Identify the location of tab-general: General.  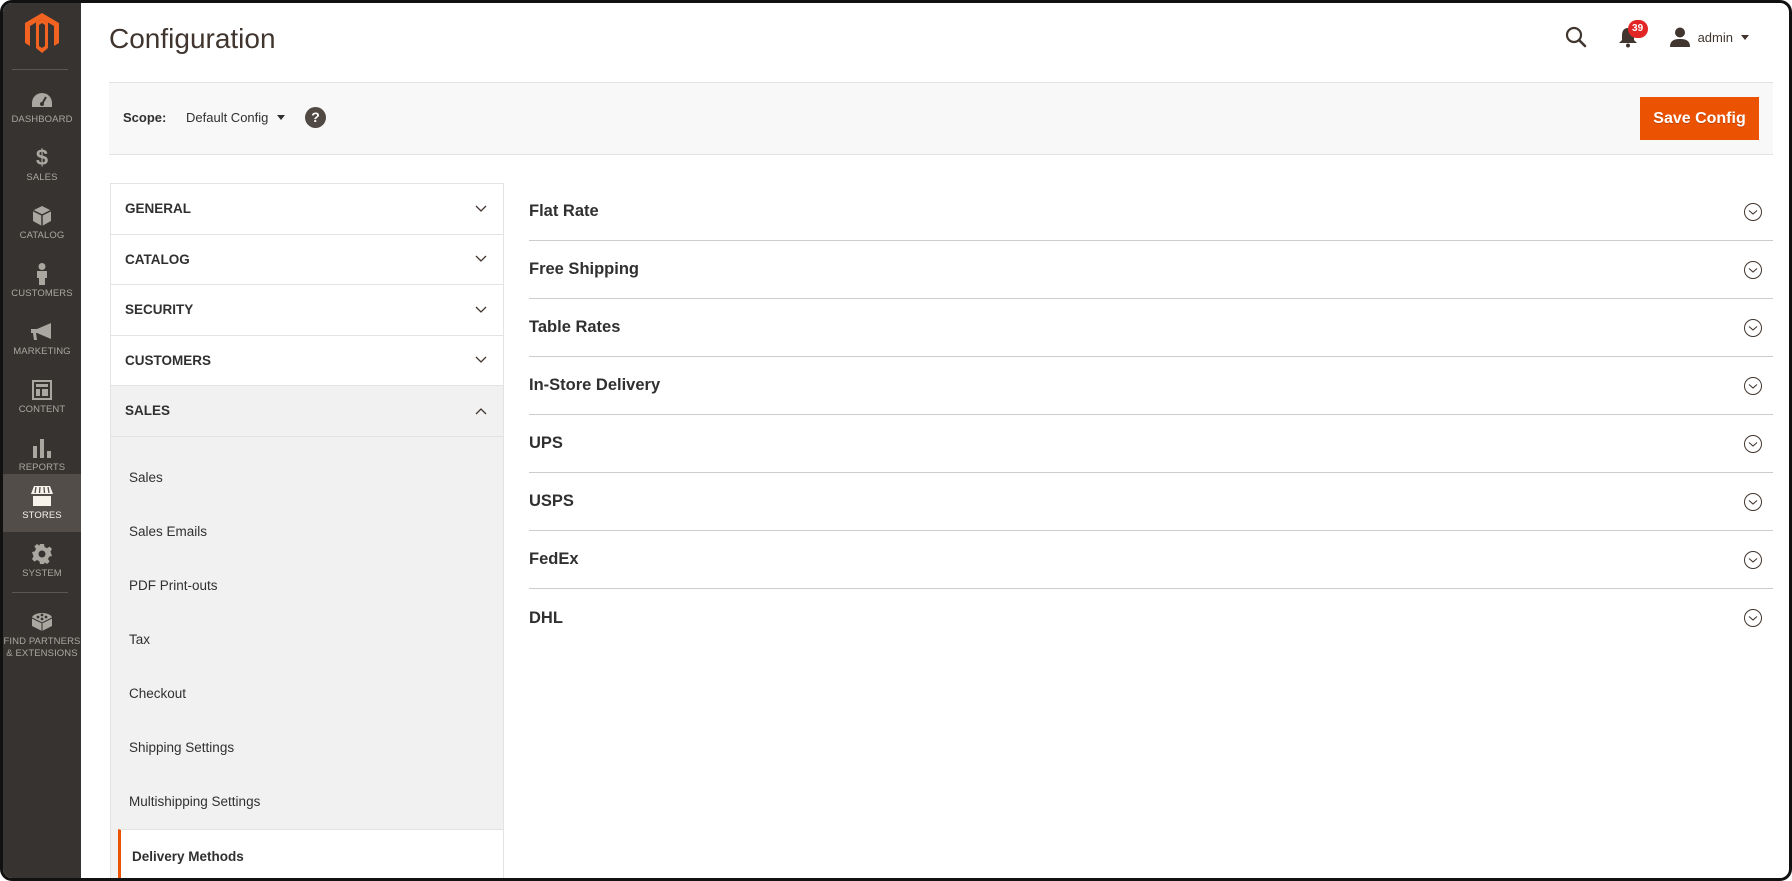
(307, 209).